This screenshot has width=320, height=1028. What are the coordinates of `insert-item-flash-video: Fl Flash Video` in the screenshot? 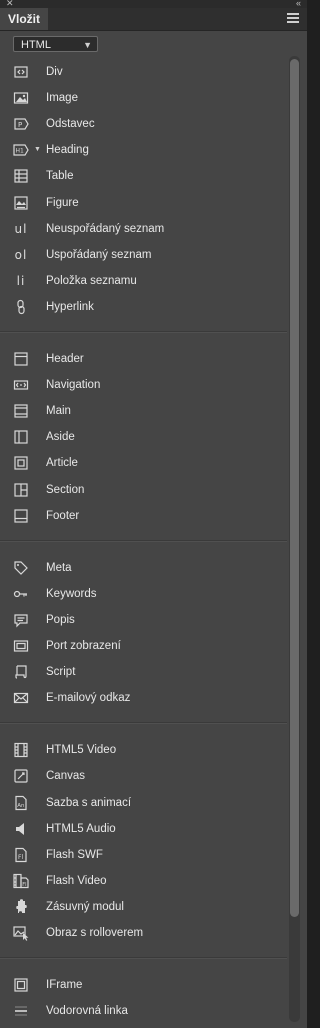 It's located at (143, 881).